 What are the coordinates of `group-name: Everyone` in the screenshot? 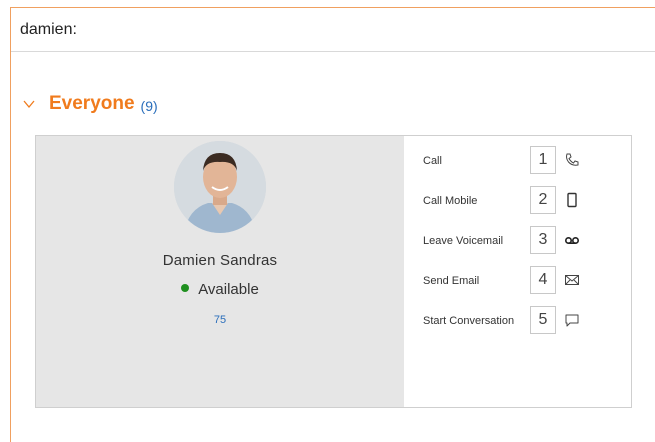 It's located at (92, 103).